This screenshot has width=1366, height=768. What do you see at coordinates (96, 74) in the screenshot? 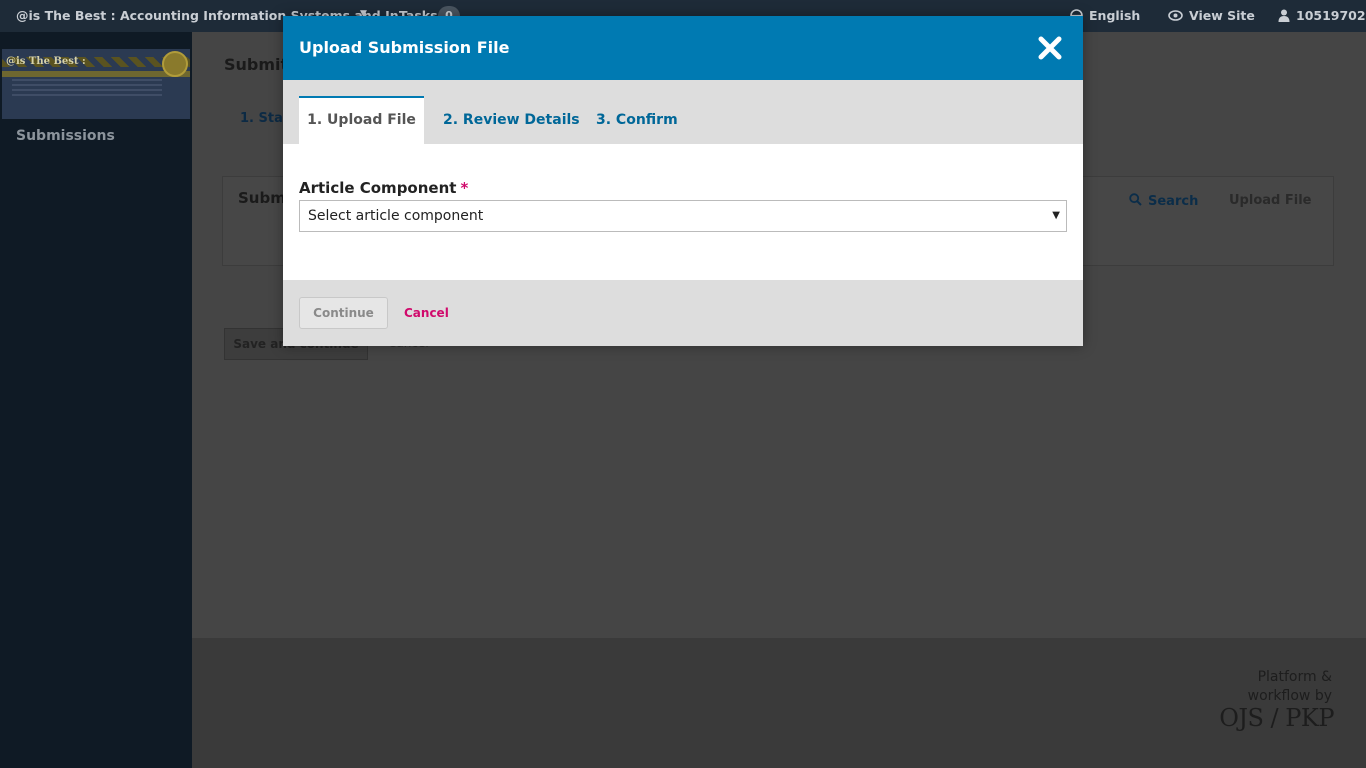
I see `logo-band` at bounding box center [96, 74].